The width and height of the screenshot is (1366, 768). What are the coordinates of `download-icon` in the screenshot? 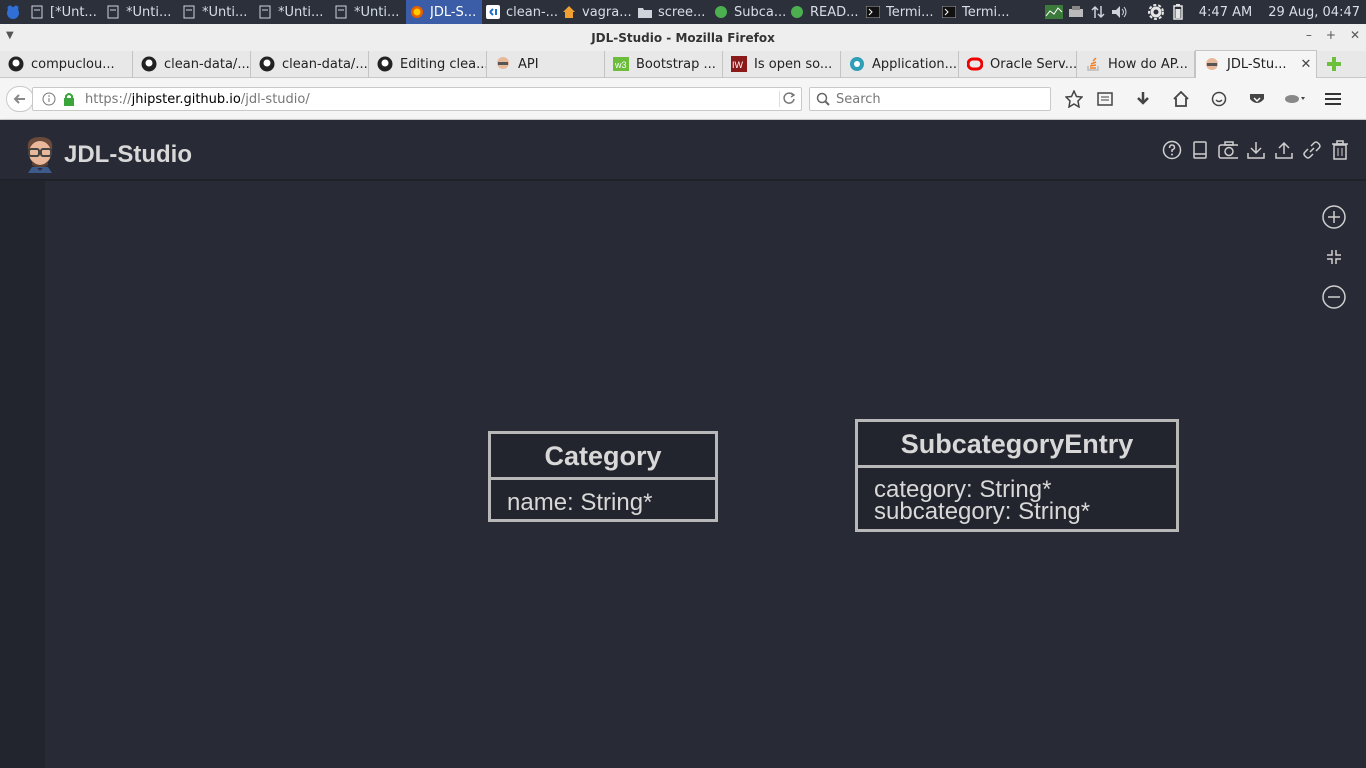 It's located at (1256, 150).